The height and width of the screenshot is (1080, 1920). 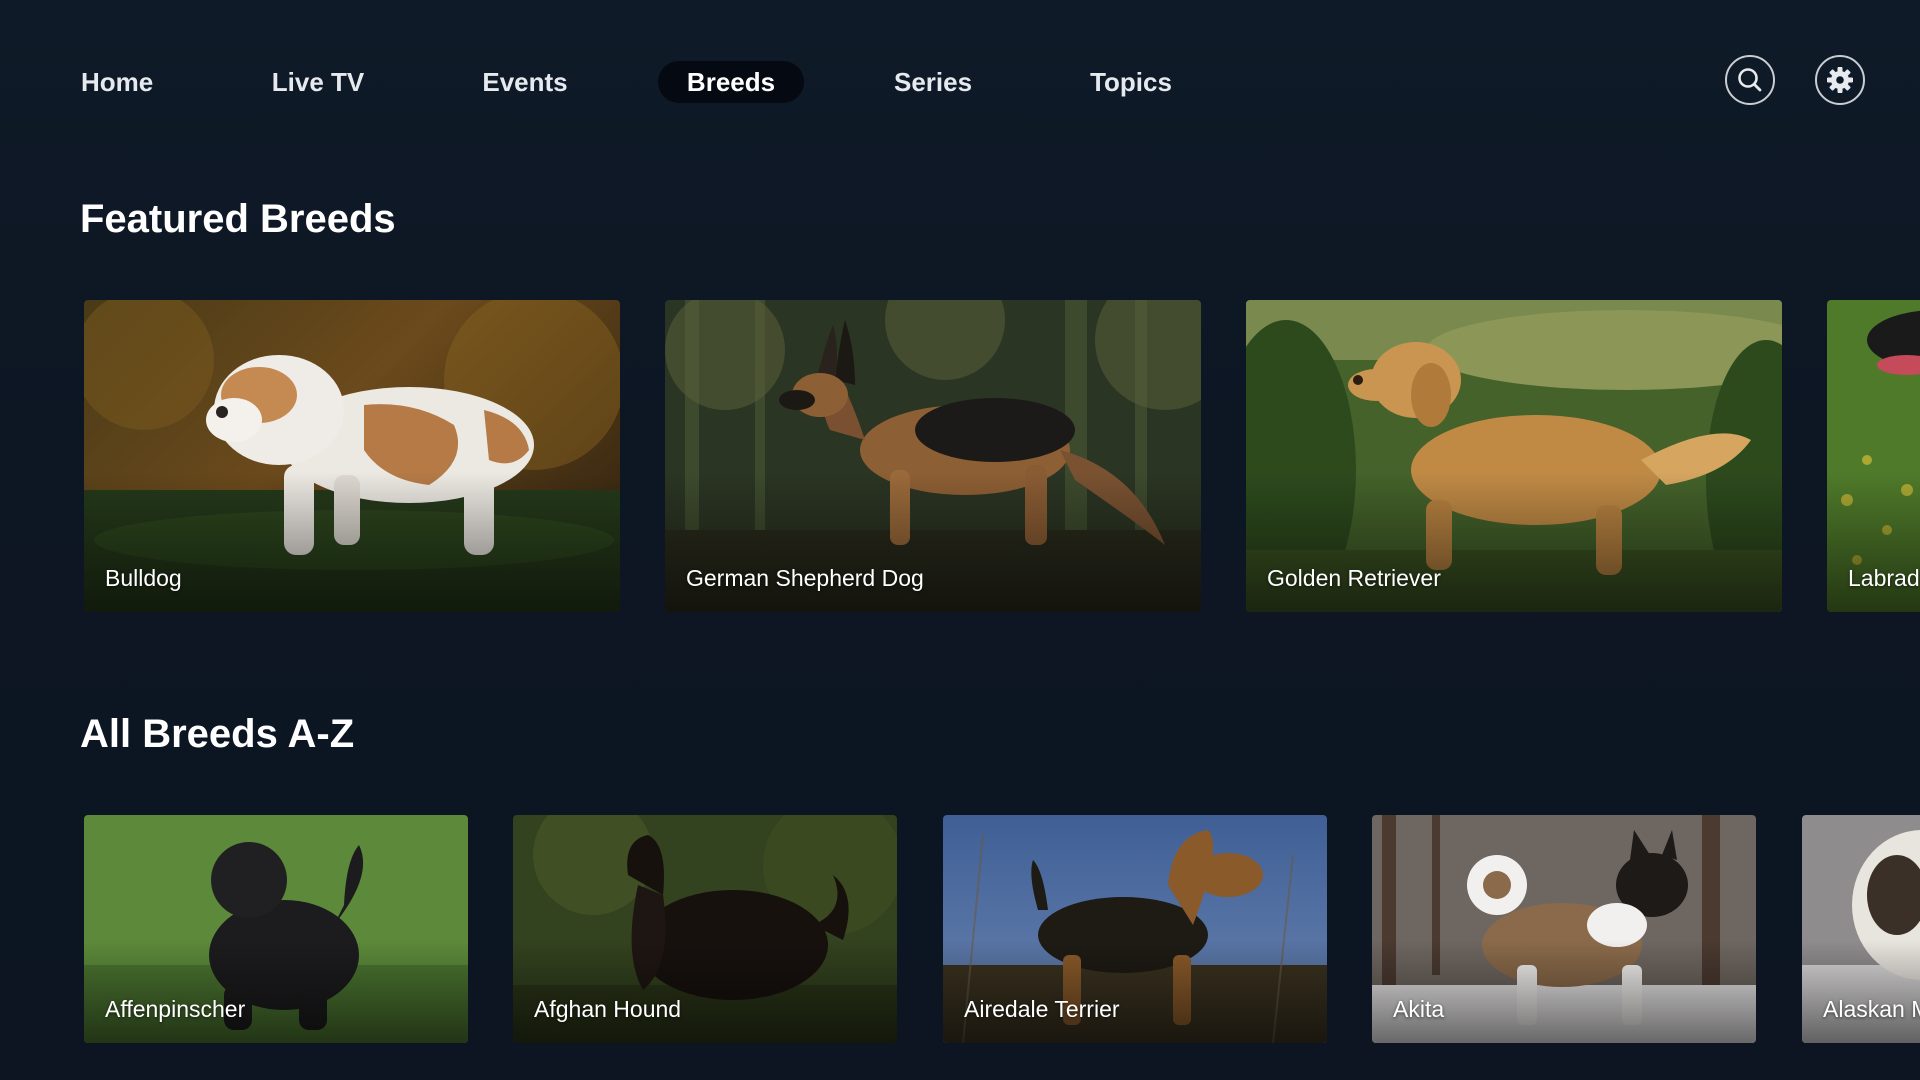 What do you see at coordinates (318, 82) in the screenshot?
I see `tab-live-tv: Live TV` at bounding box center [318, 82].